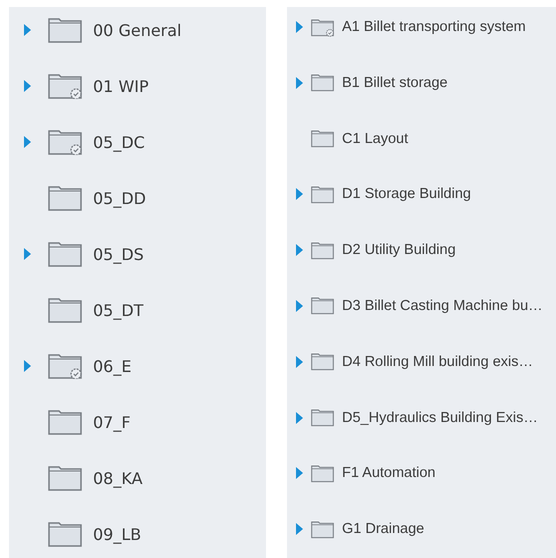  Describe the element at coordinates (118, 254) in the screenshot. I see `folder-name: 05_DS` at that location.